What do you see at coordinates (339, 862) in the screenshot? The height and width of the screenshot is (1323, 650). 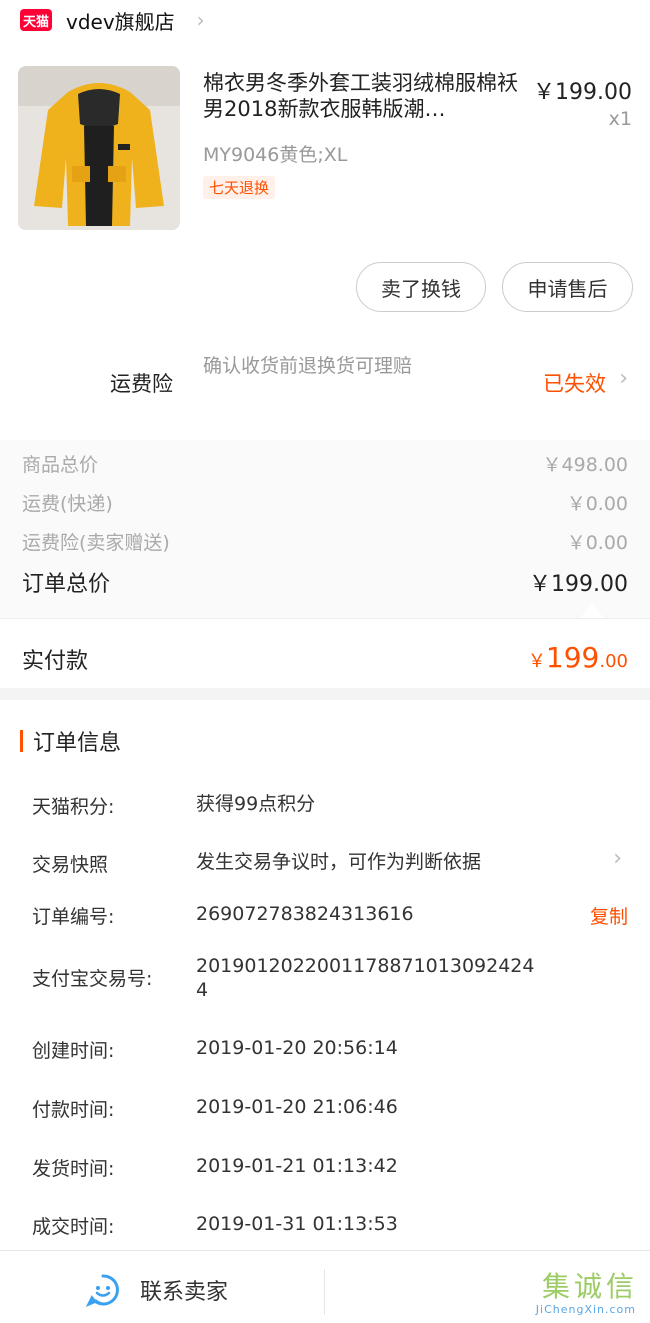 I see `snapshot-value: 发生交易争议时，可作为判断依据` at bounding box center [339, 862].